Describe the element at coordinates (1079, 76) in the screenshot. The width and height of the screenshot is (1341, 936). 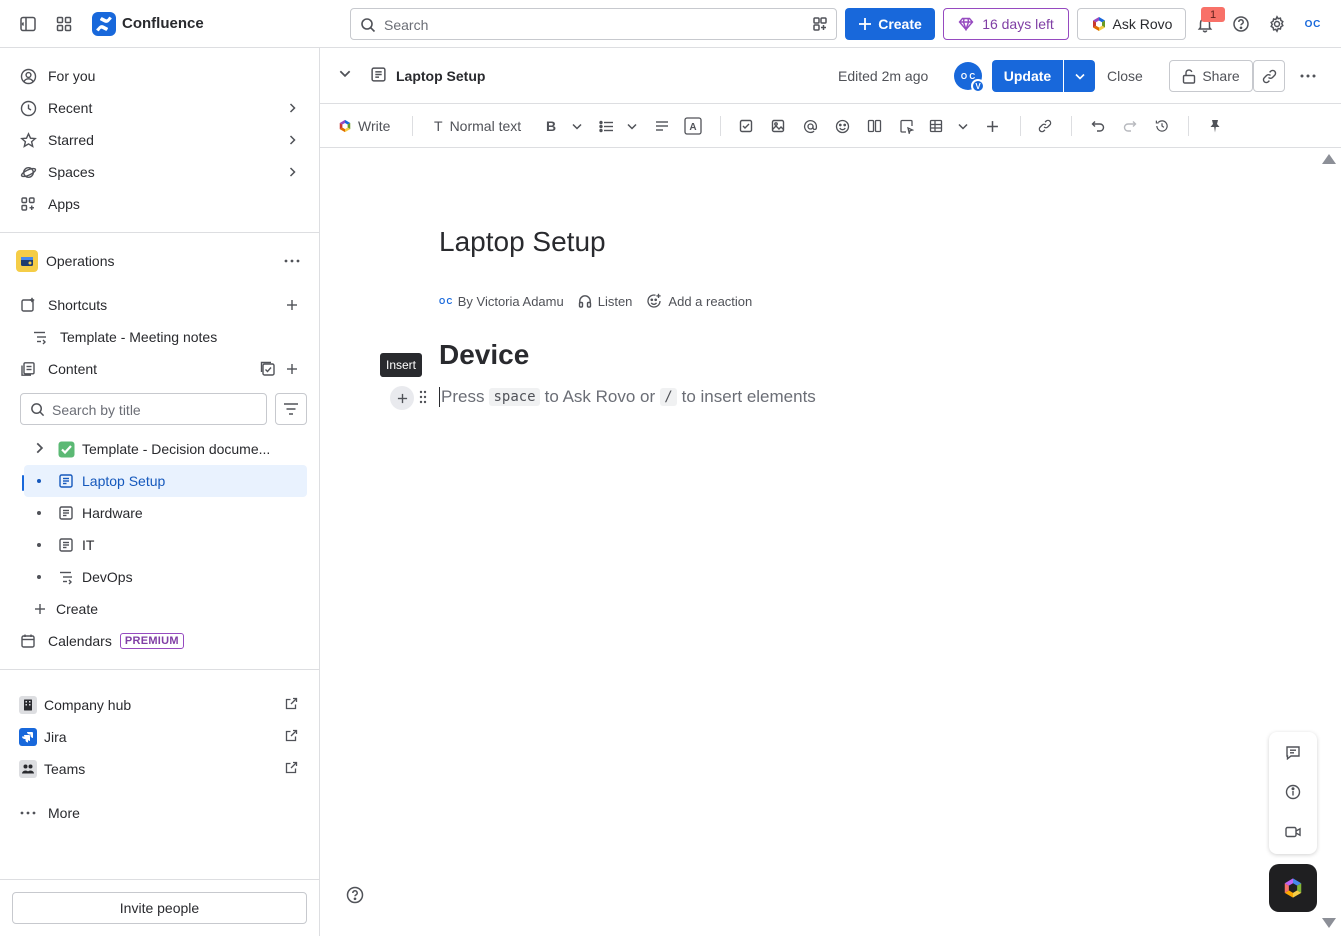
I see `update-options-dropdown` at that location.